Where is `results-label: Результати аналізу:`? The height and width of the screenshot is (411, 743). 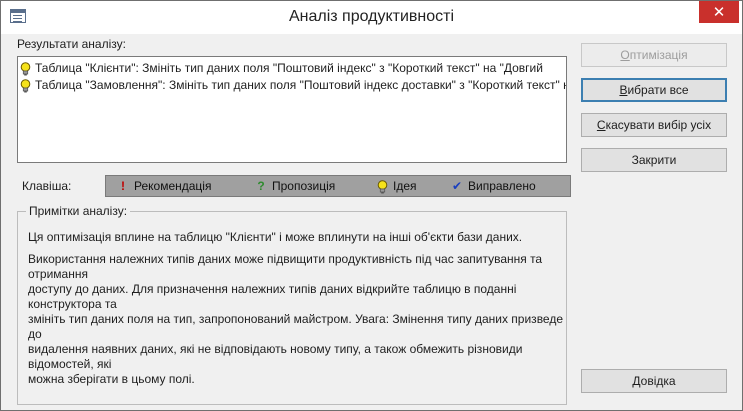 results-label: Результати аналізу: is located at coordinates (71, 44).